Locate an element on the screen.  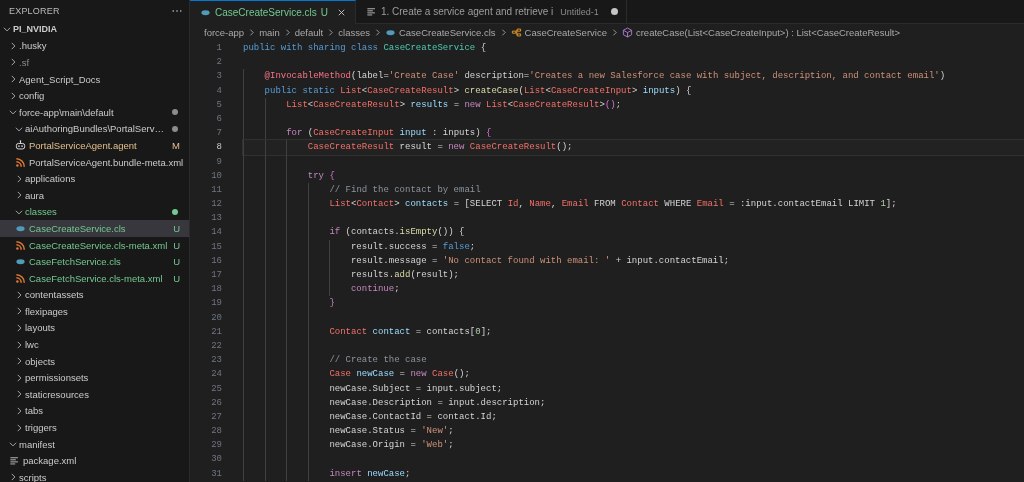
item-label: contentassets is located at coordinates (54, 295).